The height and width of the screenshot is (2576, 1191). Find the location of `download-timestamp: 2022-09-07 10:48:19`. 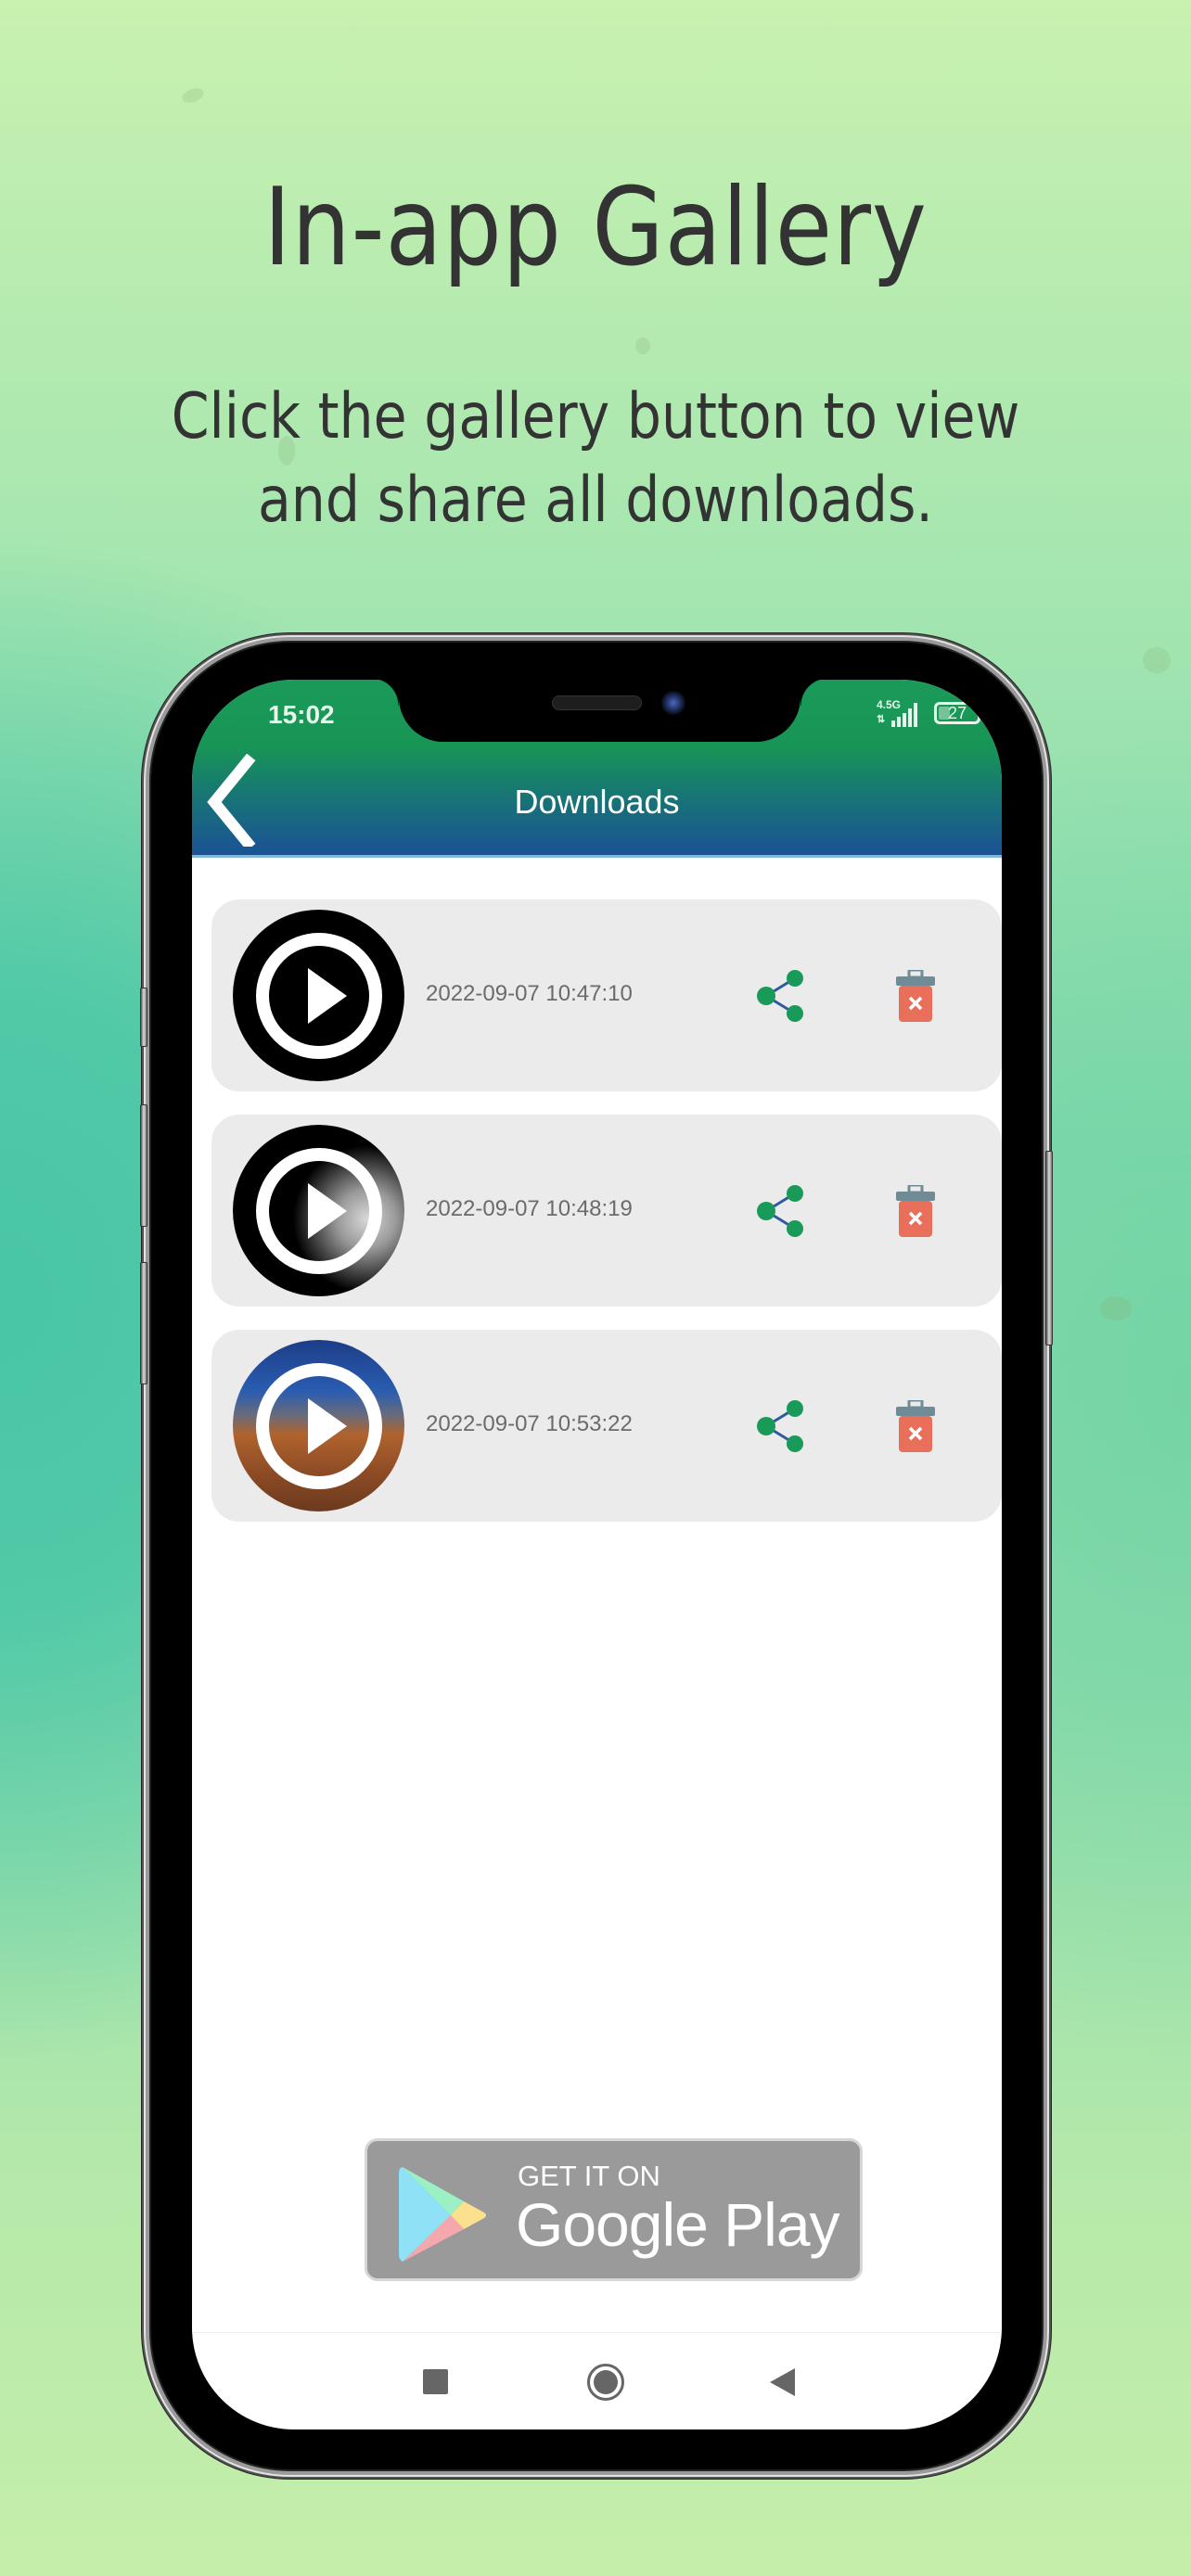

download-timestamp: 2022-09-07 10:48:19 is located at coordinates (529, 1209).